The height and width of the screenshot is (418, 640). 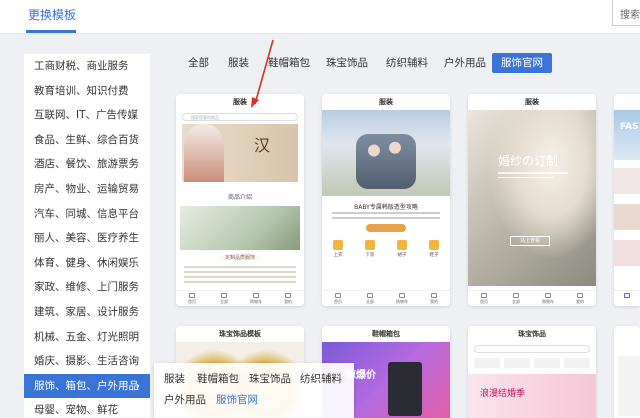 I want to click on arrow-head, so click(x=255, y=102).